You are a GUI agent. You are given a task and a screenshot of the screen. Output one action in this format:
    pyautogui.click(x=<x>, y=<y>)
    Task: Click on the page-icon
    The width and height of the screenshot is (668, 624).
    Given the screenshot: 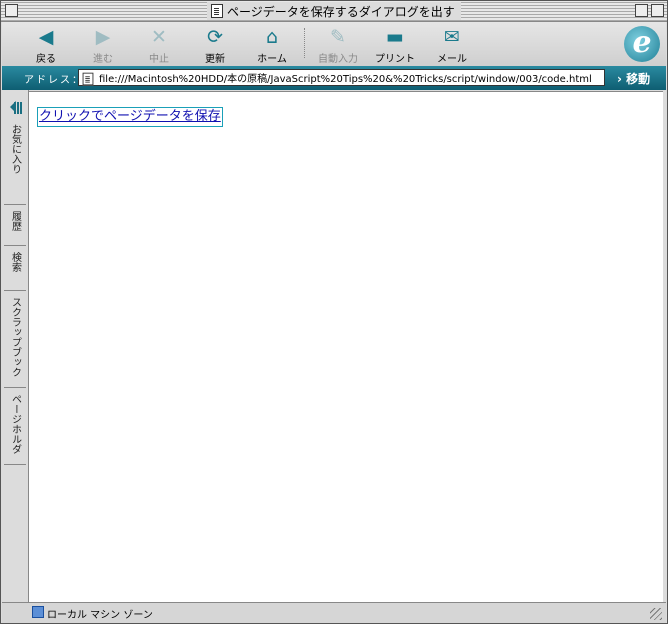 What is the action you would take?
    pyautogui.click(x=88, y=79)
    